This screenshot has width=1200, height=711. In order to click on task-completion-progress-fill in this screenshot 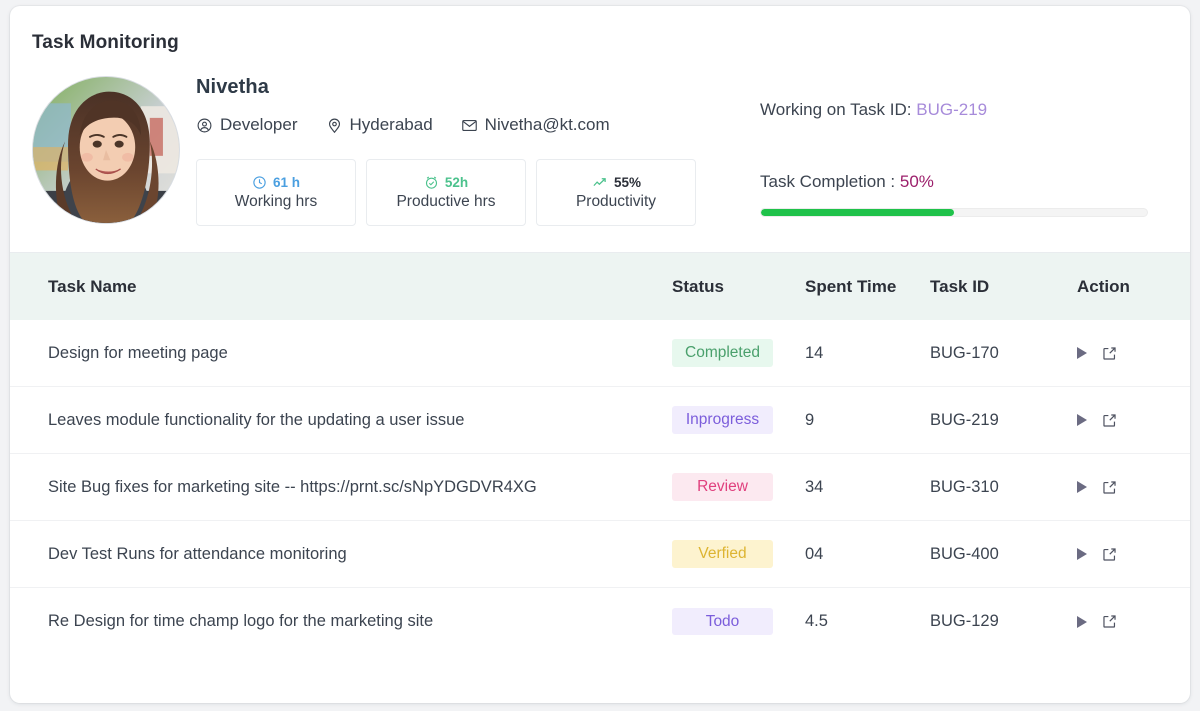, I will do `click(857, 212)`.